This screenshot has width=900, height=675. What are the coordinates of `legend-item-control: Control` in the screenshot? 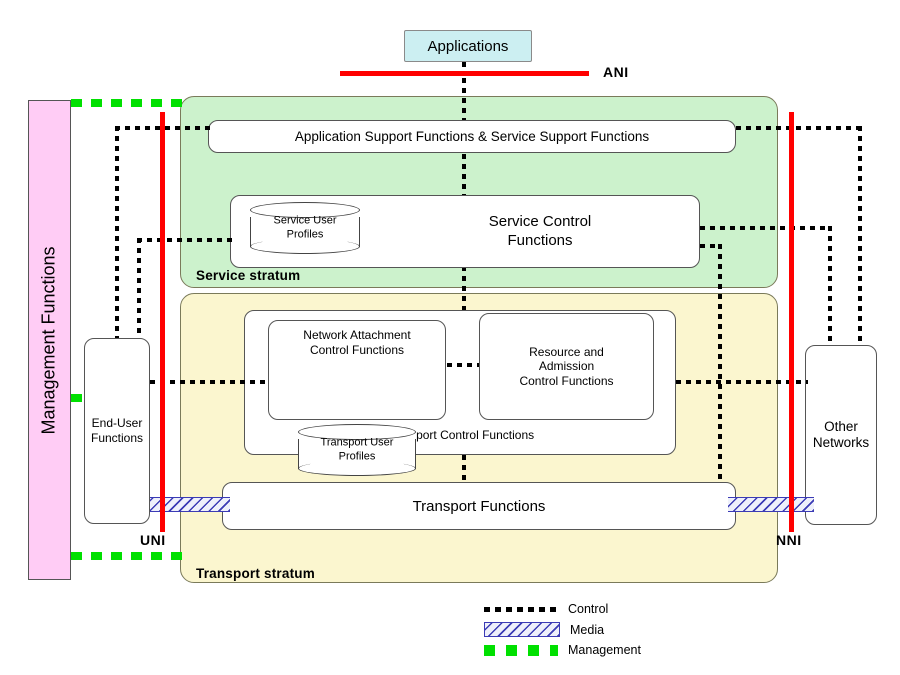 It's located at (562, 609).